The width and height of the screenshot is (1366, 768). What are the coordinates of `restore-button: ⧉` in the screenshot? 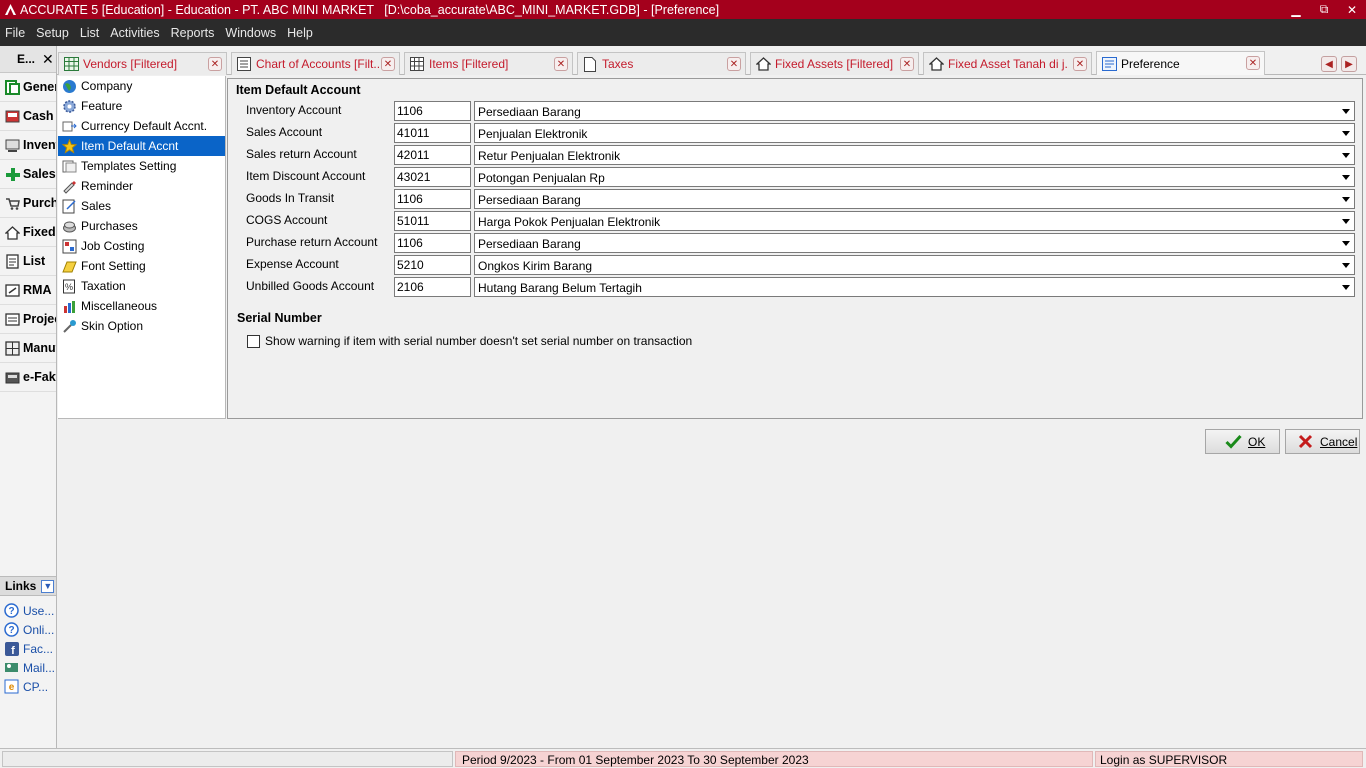 It's located at (1324, 9).